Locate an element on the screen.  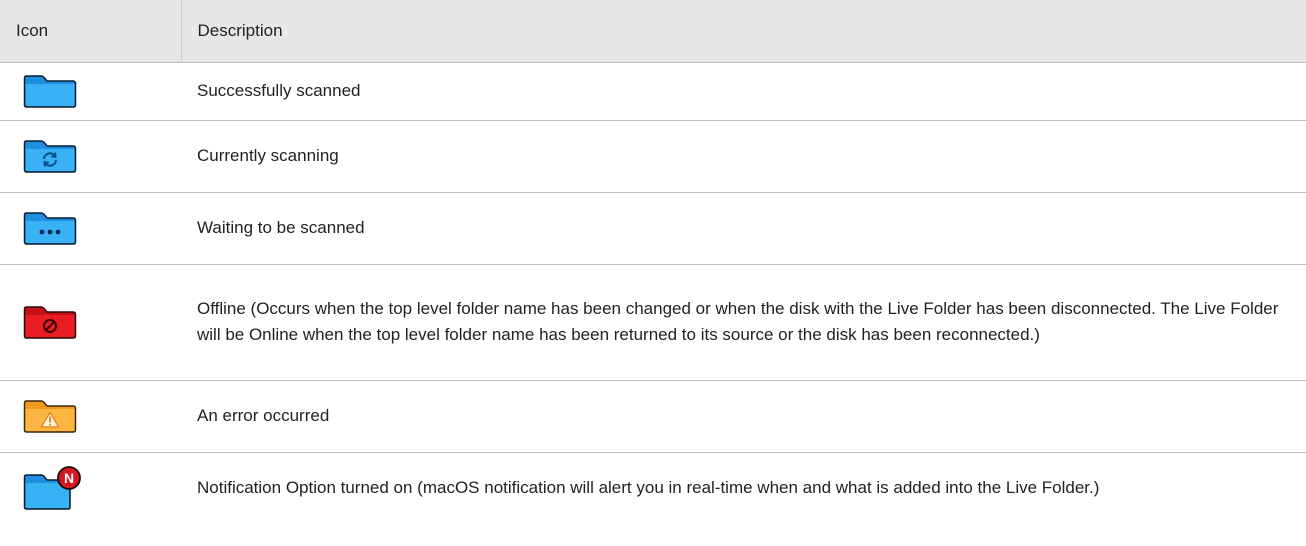
notification-badge-letter: N is located at coordinates (69, 478).